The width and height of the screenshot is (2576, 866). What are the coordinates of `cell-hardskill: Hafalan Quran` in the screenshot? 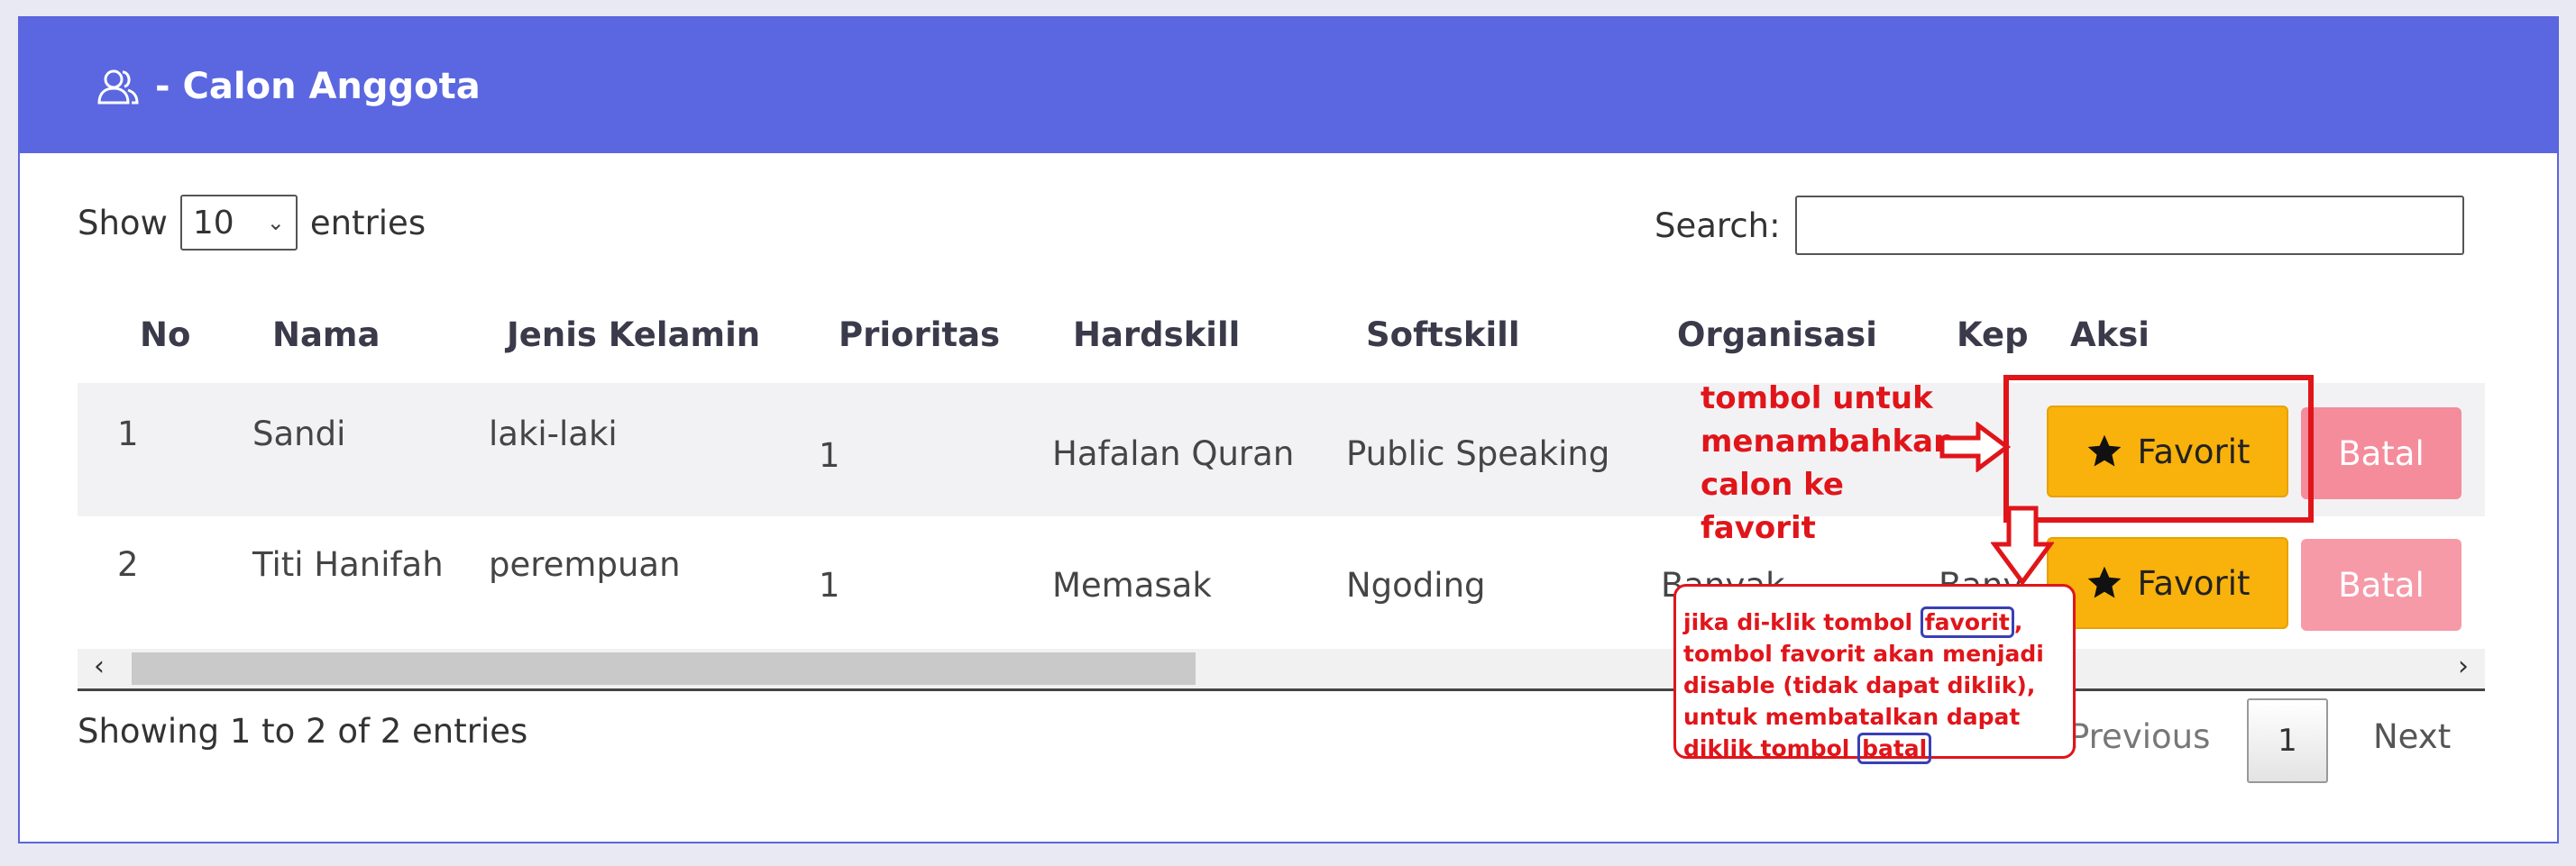 It's located at (1173, 454).